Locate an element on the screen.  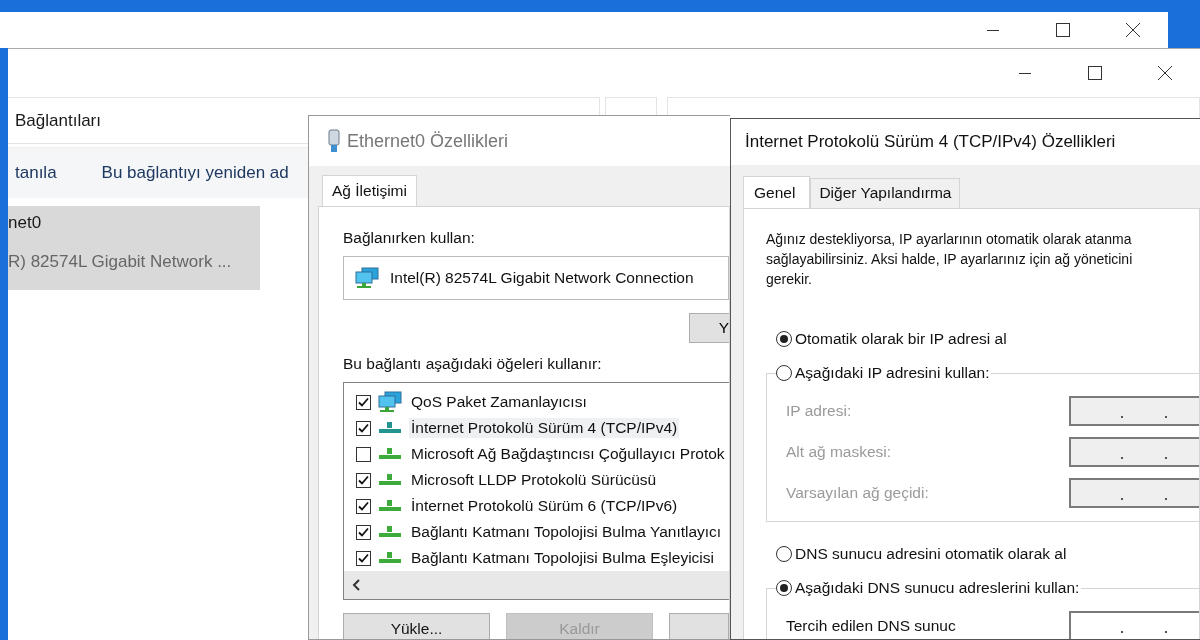
radio-label: Aşağıdaki IP adresini kullan: is located at coordinates (892, 373).